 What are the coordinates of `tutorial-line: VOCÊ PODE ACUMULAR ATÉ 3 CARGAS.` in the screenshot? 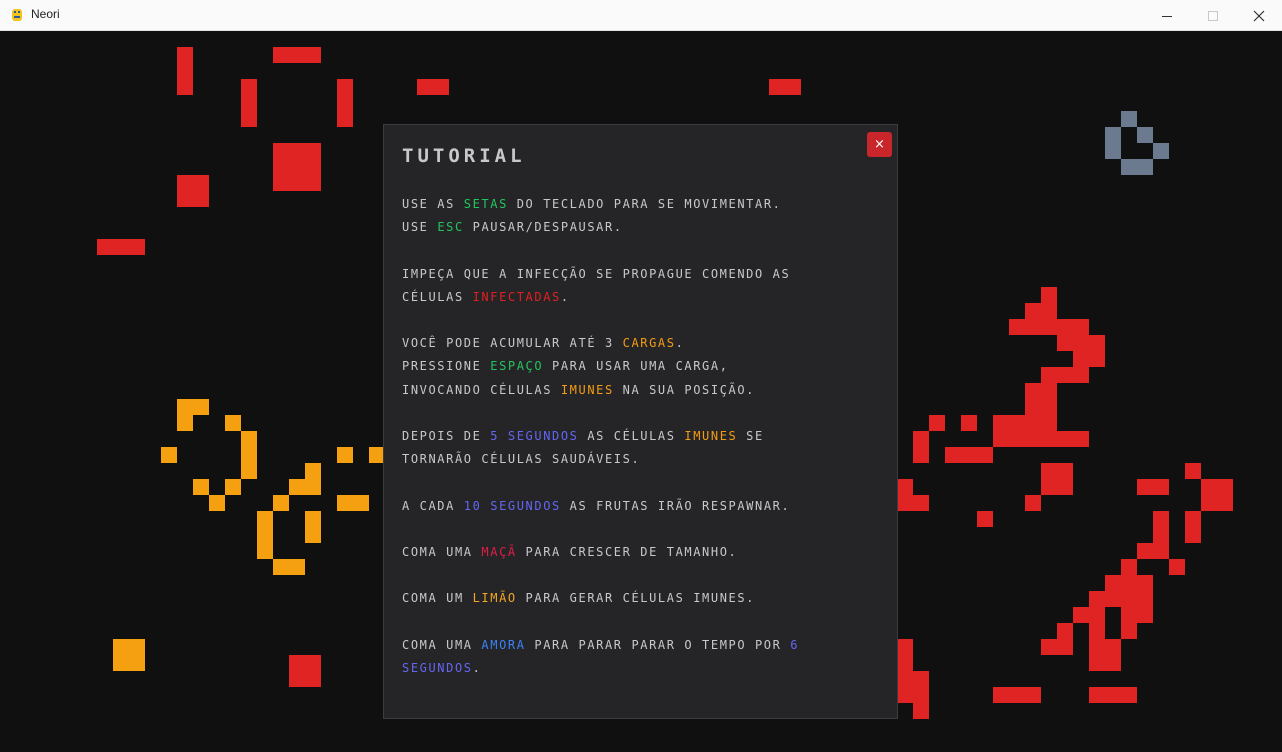 It's located at (543, 343).